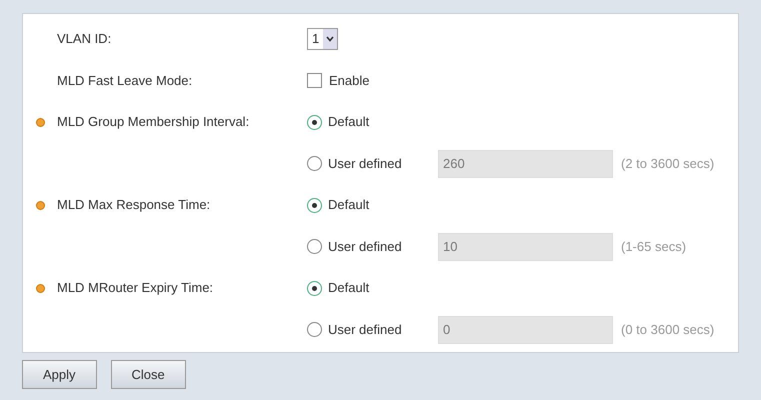 This screenshot has width=761, height=400. What do you see at coordinates (148, 374) in the screenshot?
I see `form-button: Close` at bounding box center [148, 374].